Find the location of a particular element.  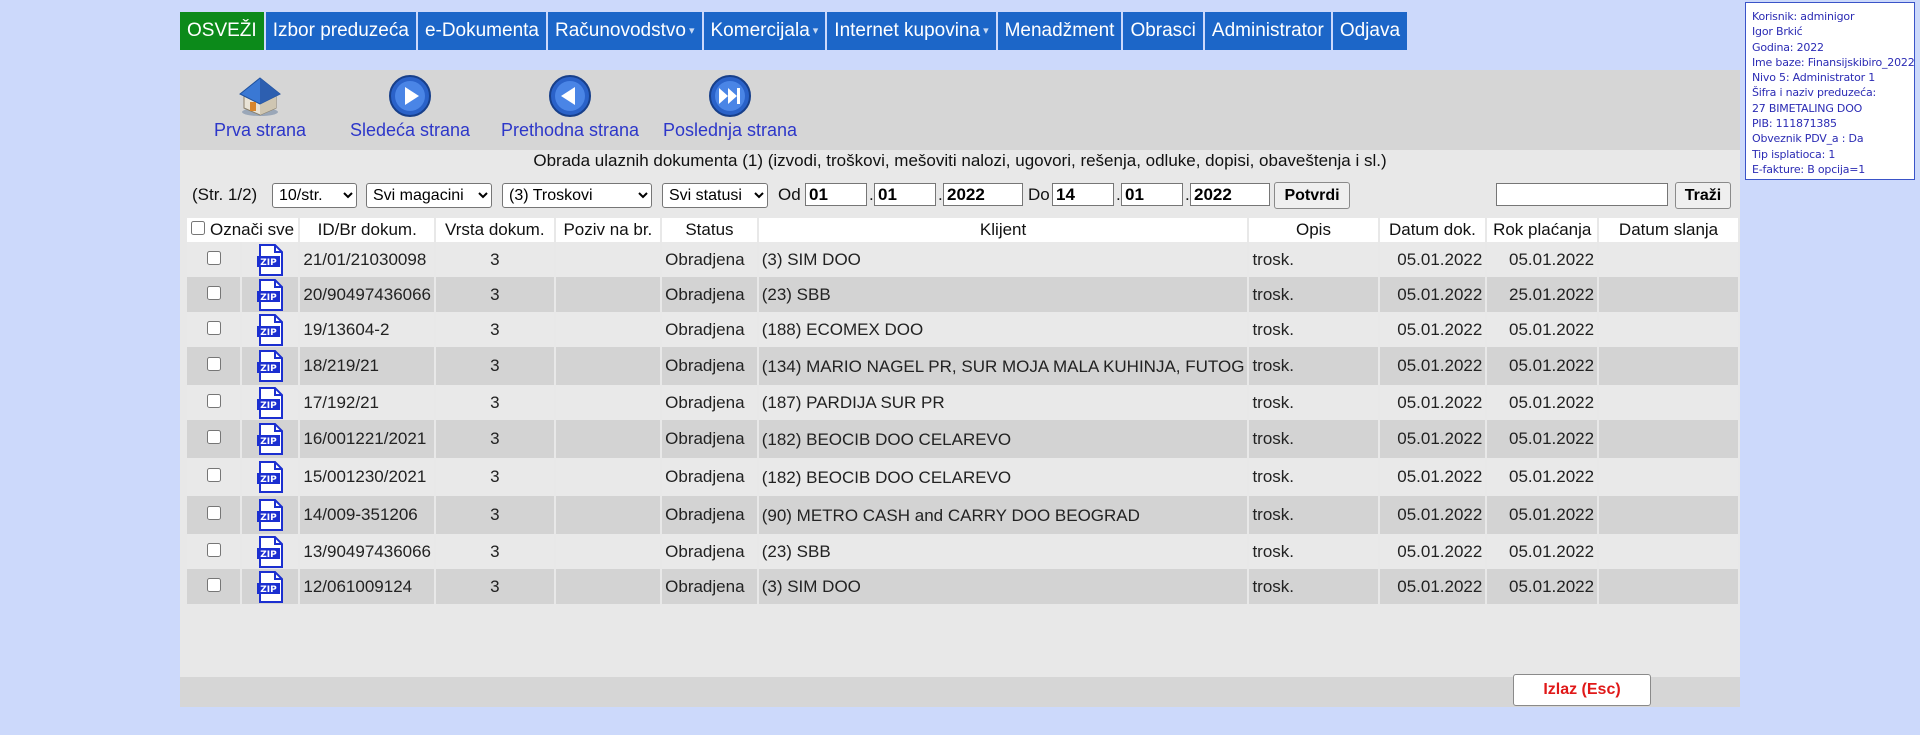

warehouse-select: Svi magacini is located at coordinates (429, 195).